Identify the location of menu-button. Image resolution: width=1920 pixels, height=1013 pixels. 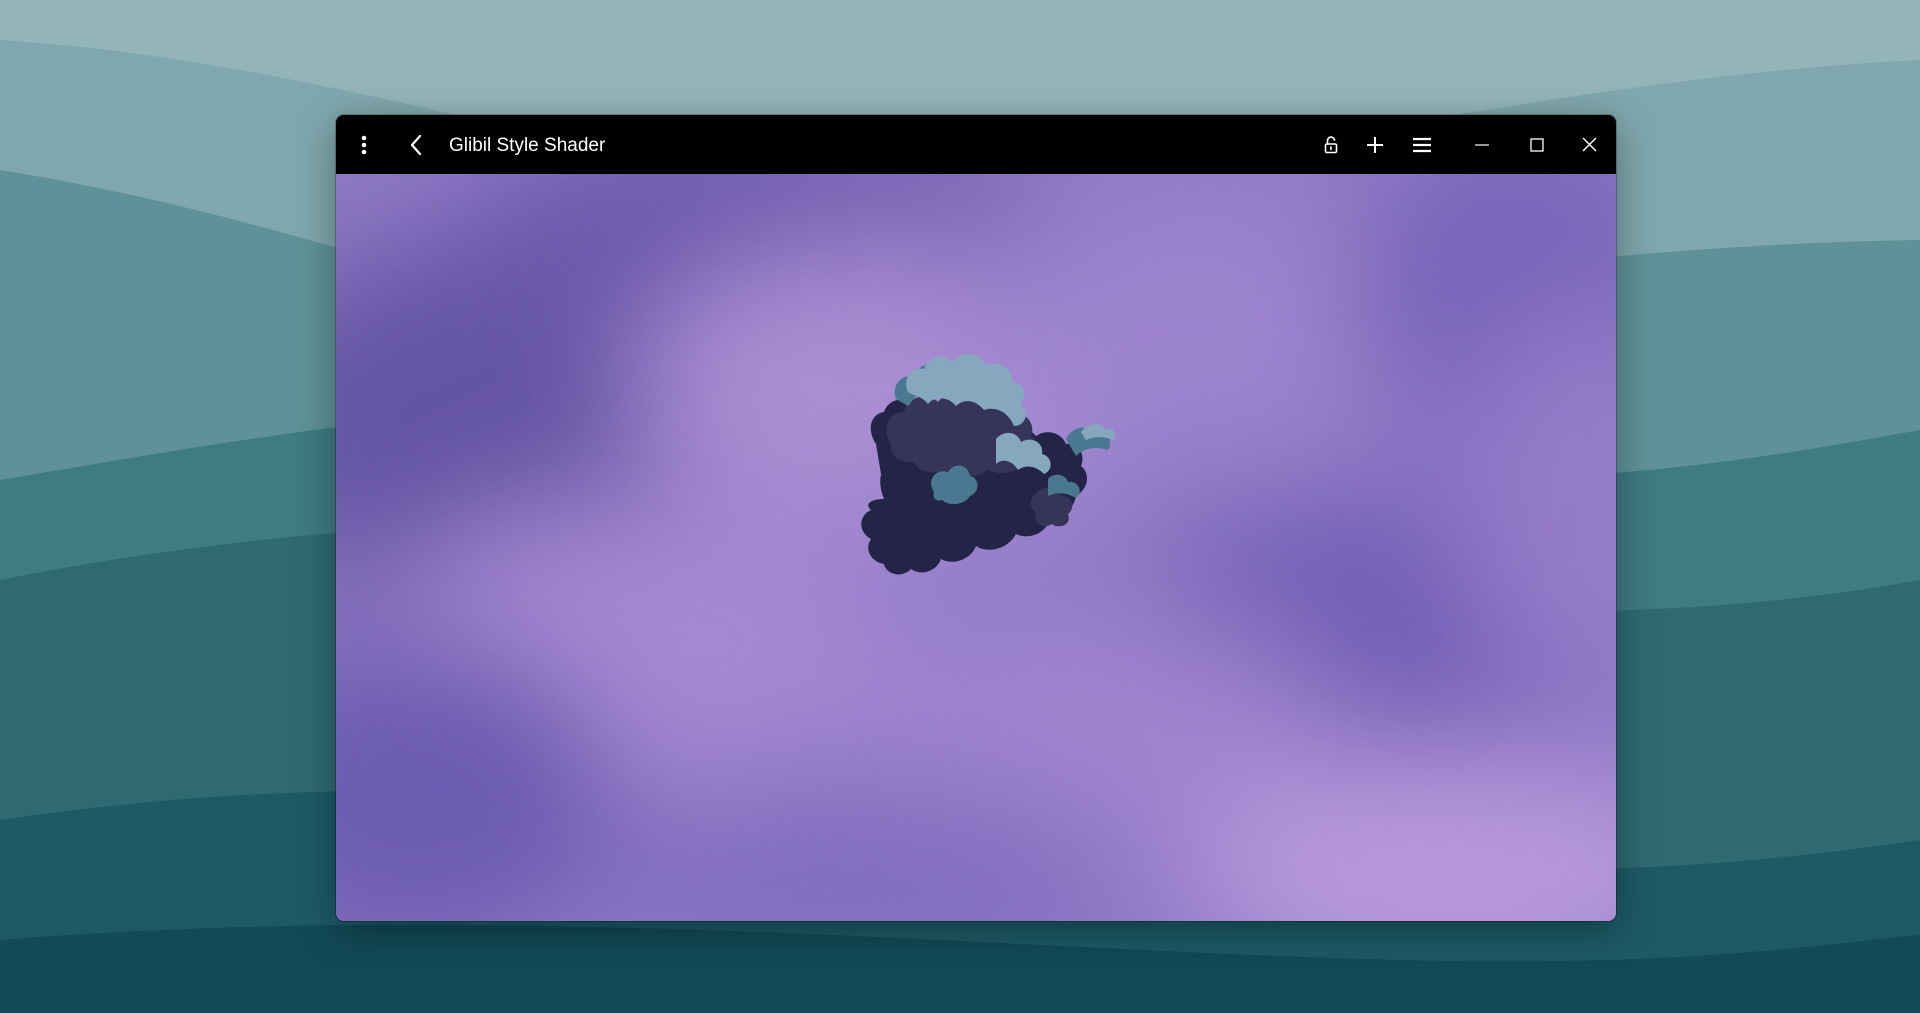
(1422, 144).